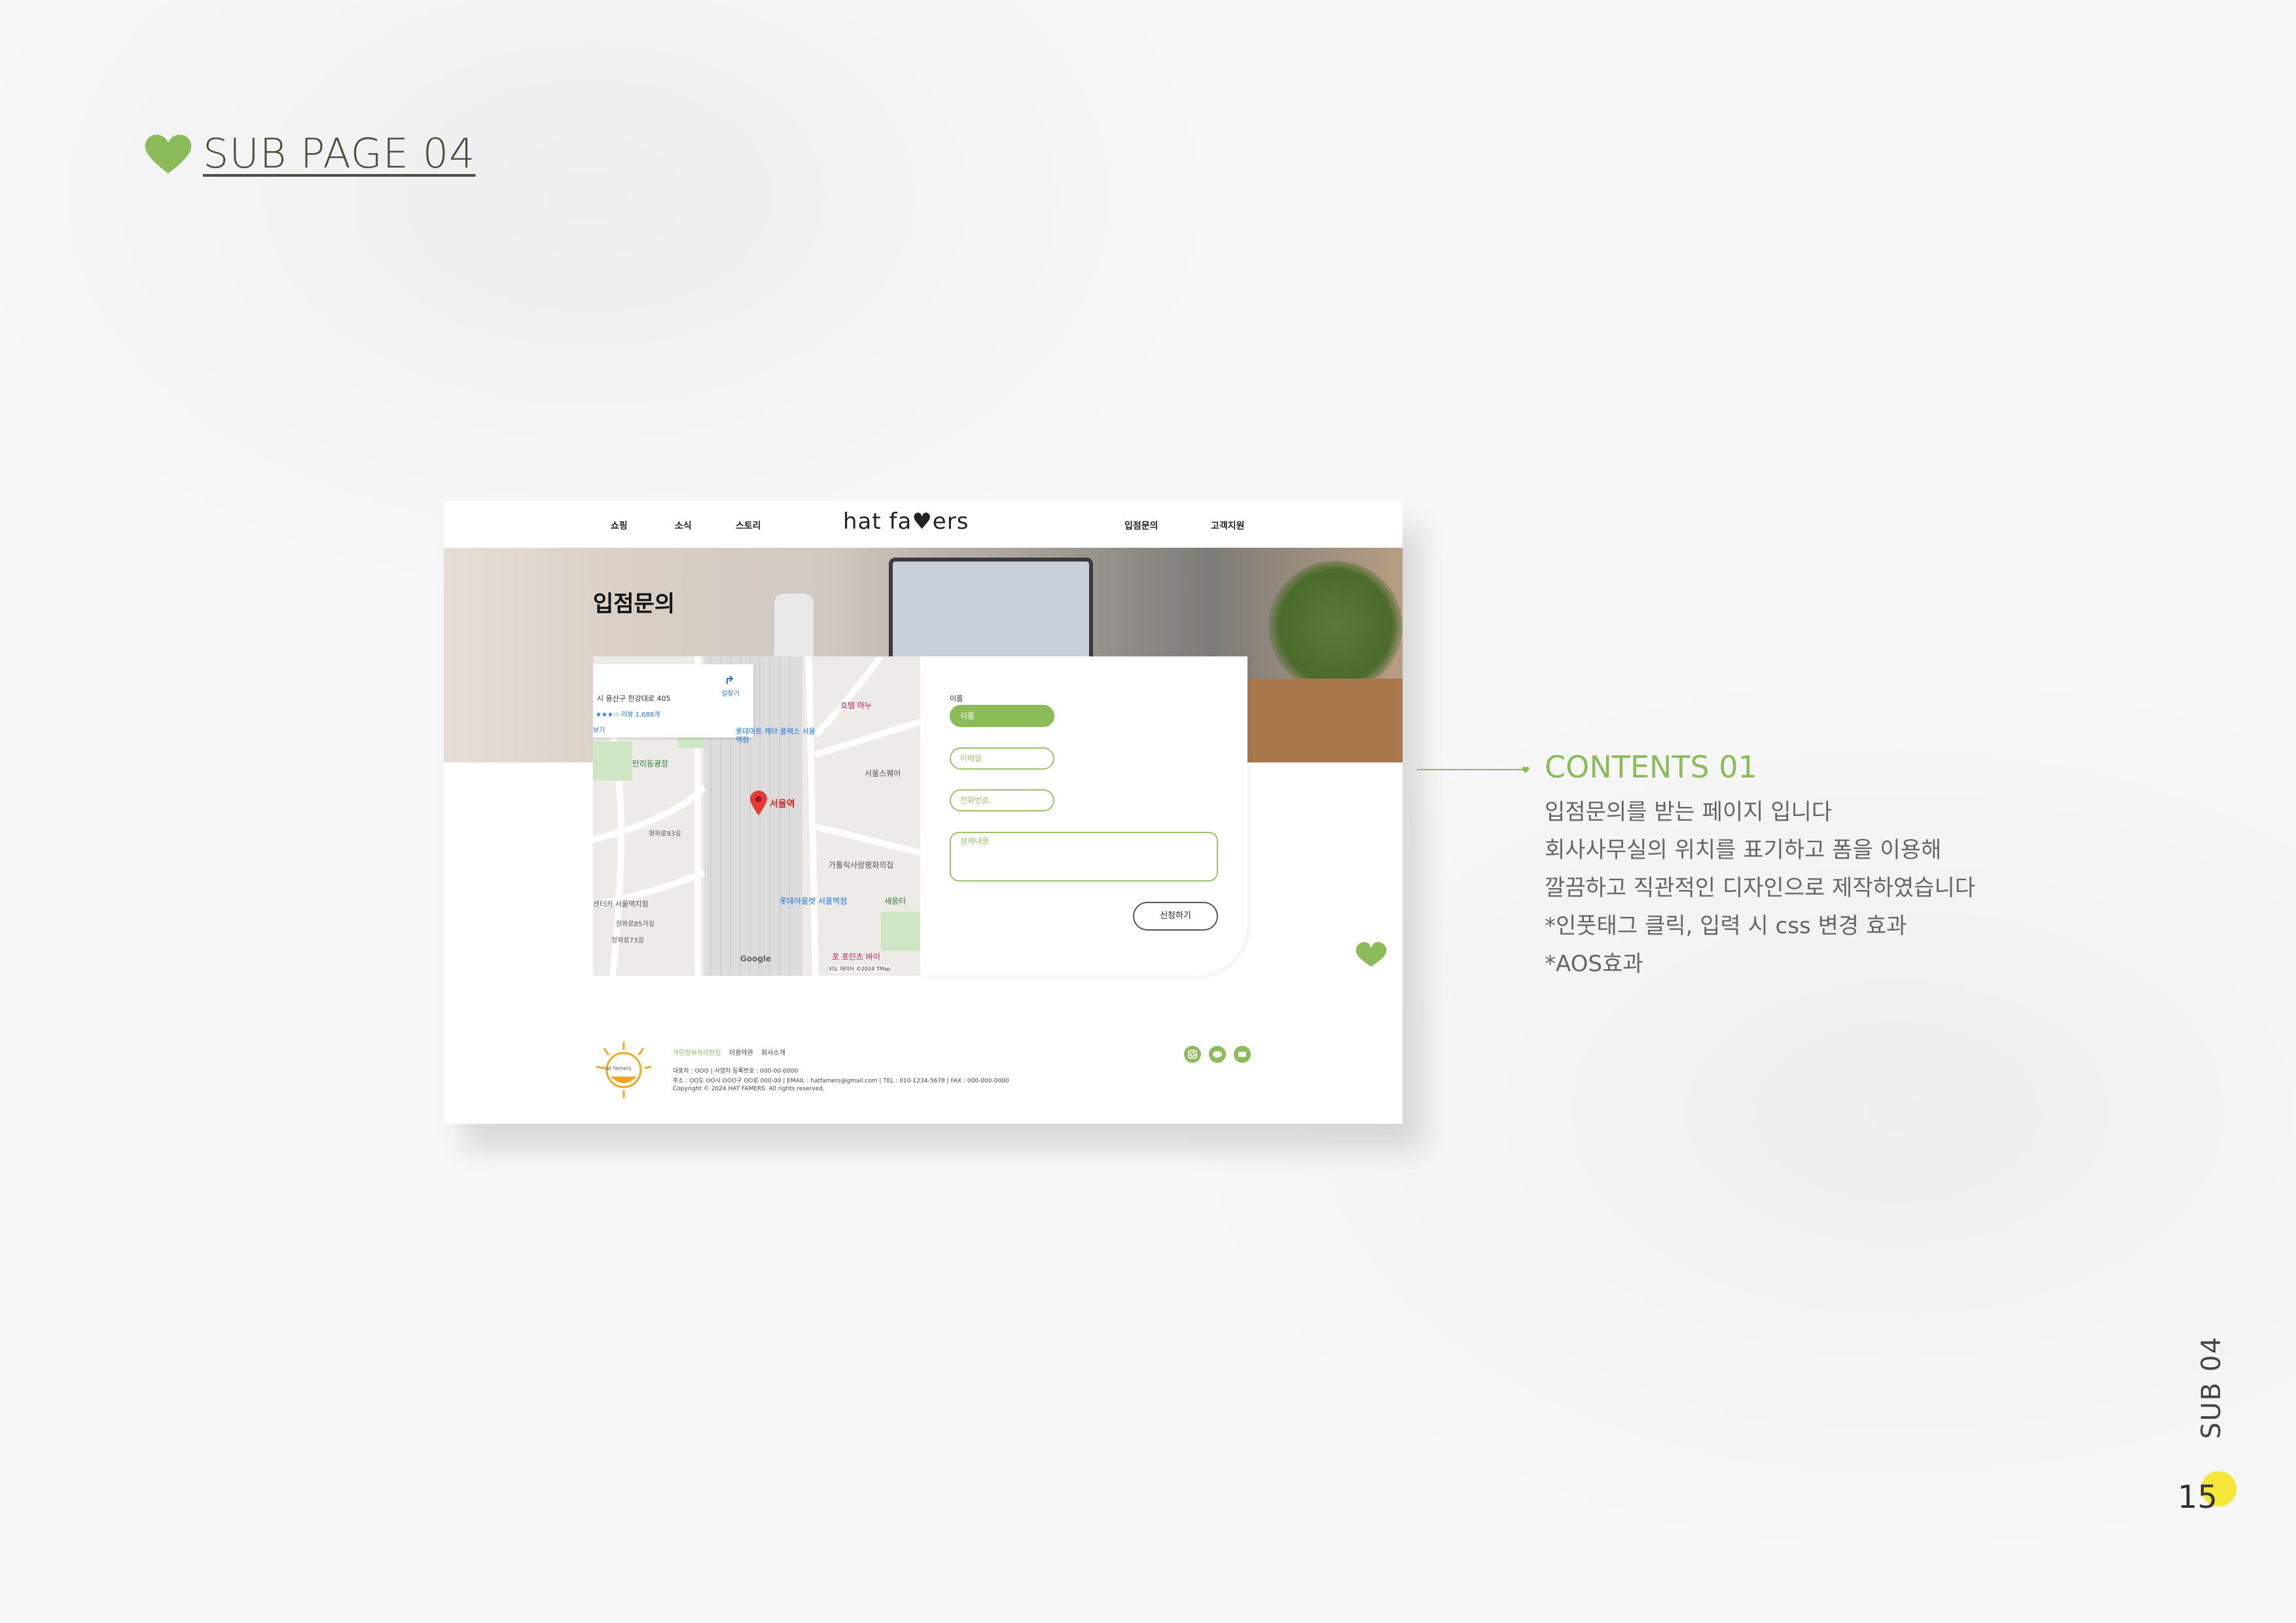  I want to click on leaf-icon, so click(1372, 955).